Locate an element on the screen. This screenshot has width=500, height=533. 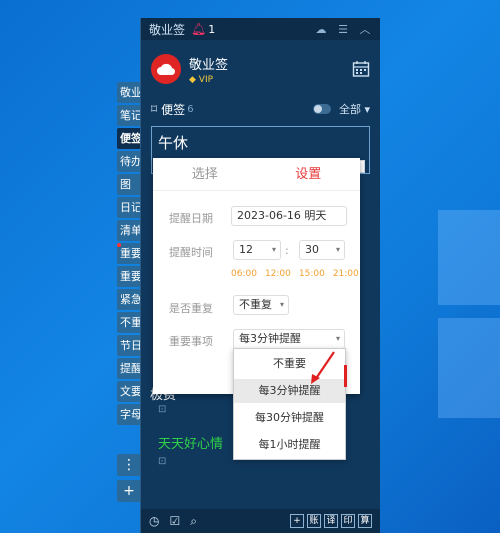
side-tab: 提醒 is located at coordinates (129, 368).